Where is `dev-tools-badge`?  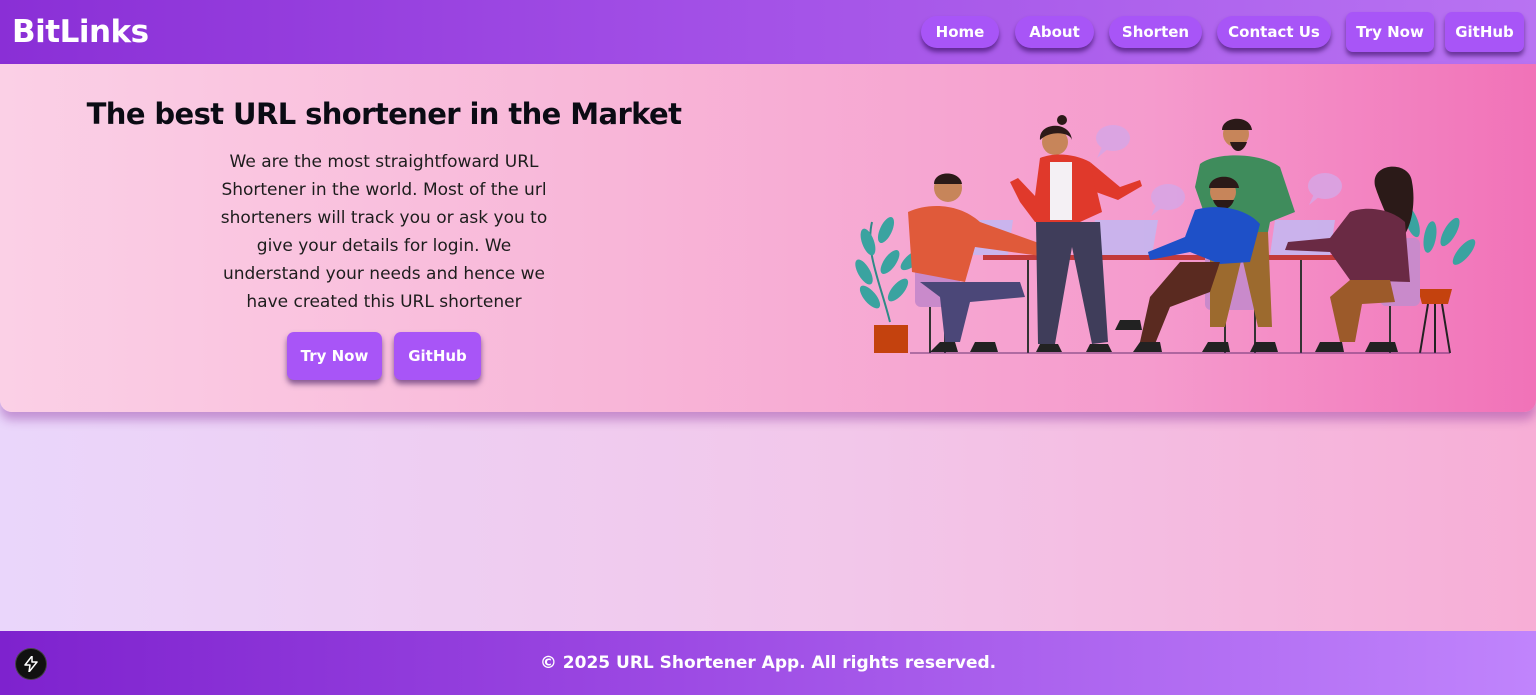
dev-tools-badge is located at coordinates (31, 664).